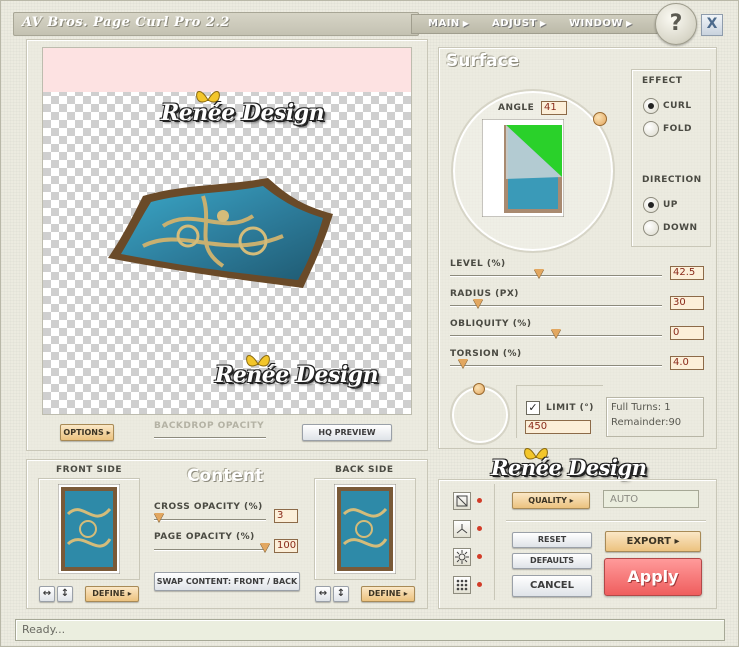  Describe the element at coordinates (364, 470) in the screenshot. I see `back-side-label: BACK SIDE` at that location.